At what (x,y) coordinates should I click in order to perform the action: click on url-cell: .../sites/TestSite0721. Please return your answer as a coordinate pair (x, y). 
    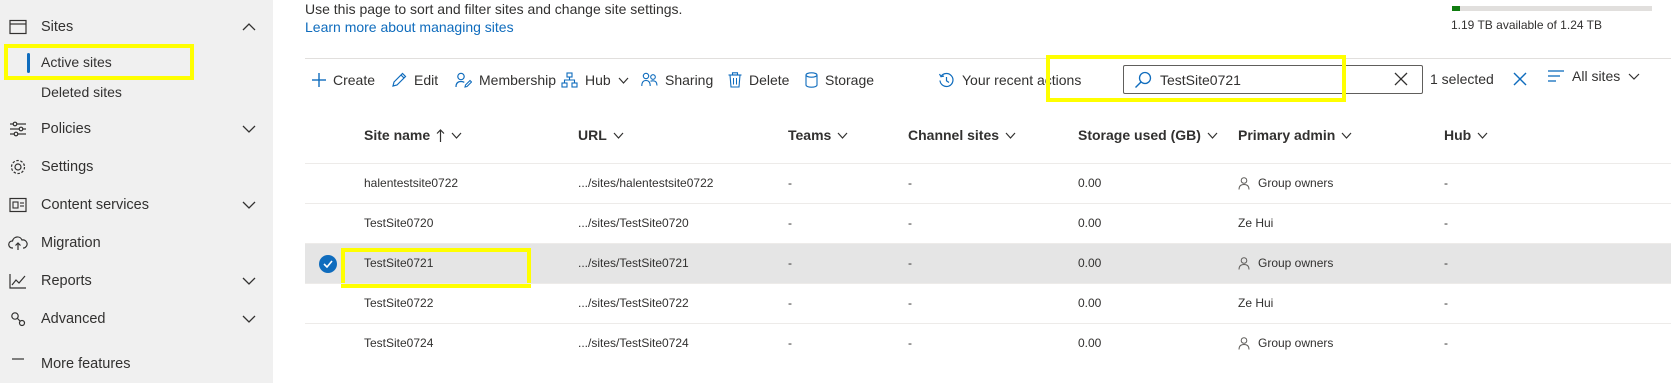
    Looking at the image, I should click on (633, 263).